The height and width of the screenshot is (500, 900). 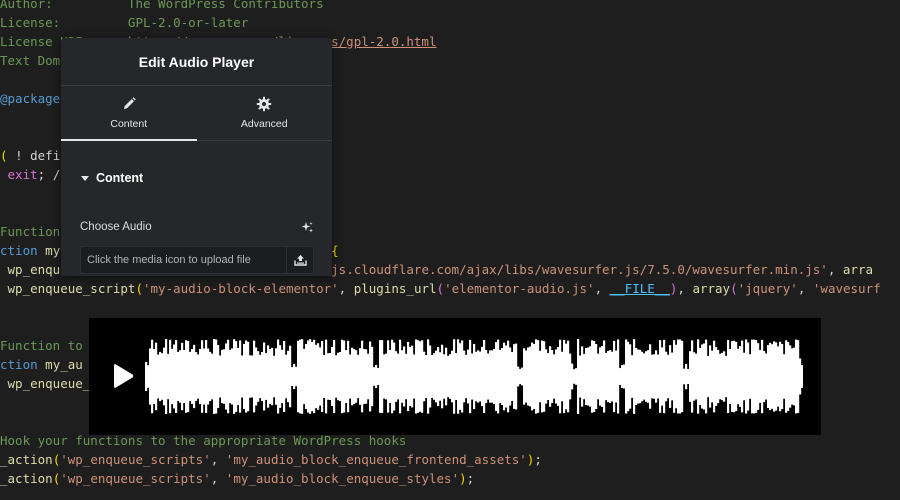 What do you see at coordinates (139, 288) in the screenshot?
I see `code-token: (` at bounding box center [139, 288].